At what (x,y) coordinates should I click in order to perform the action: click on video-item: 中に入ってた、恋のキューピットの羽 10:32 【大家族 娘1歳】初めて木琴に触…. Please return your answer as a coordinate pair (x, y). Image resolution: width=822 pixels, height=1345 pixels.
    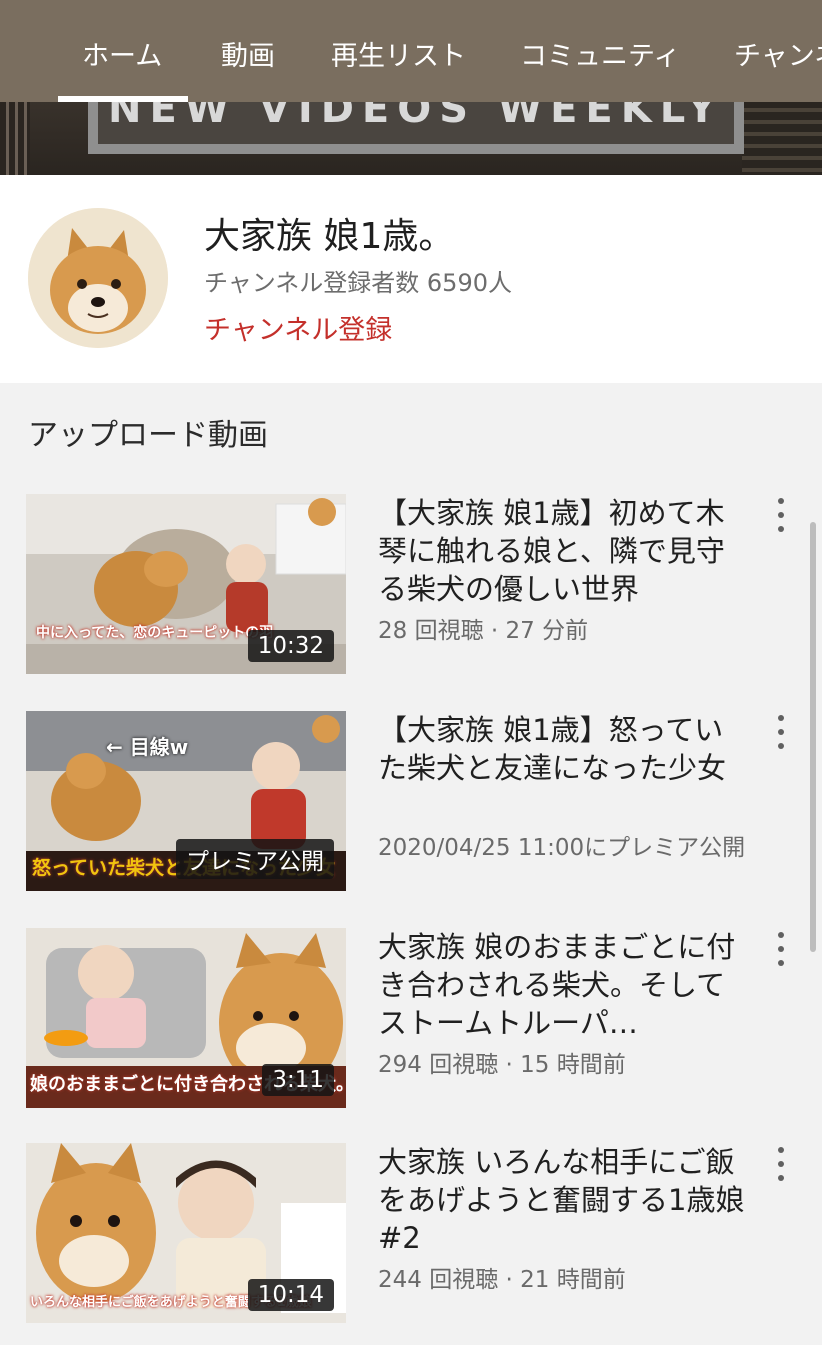
    Looking at the image, I should click on (411, 586).